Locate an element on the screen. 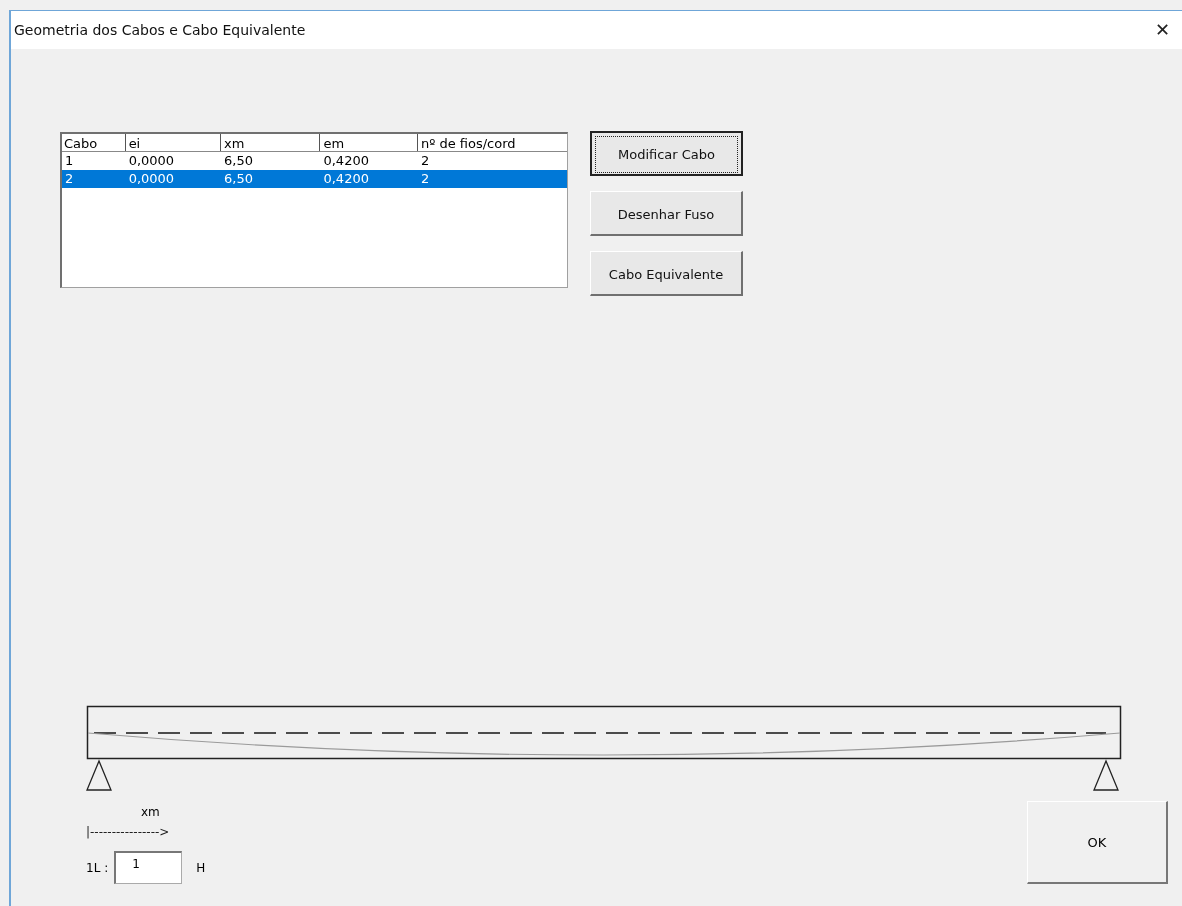  table-row: 1 0,0000 6,50 0,4200 2 is located at coordinates (314, 161).